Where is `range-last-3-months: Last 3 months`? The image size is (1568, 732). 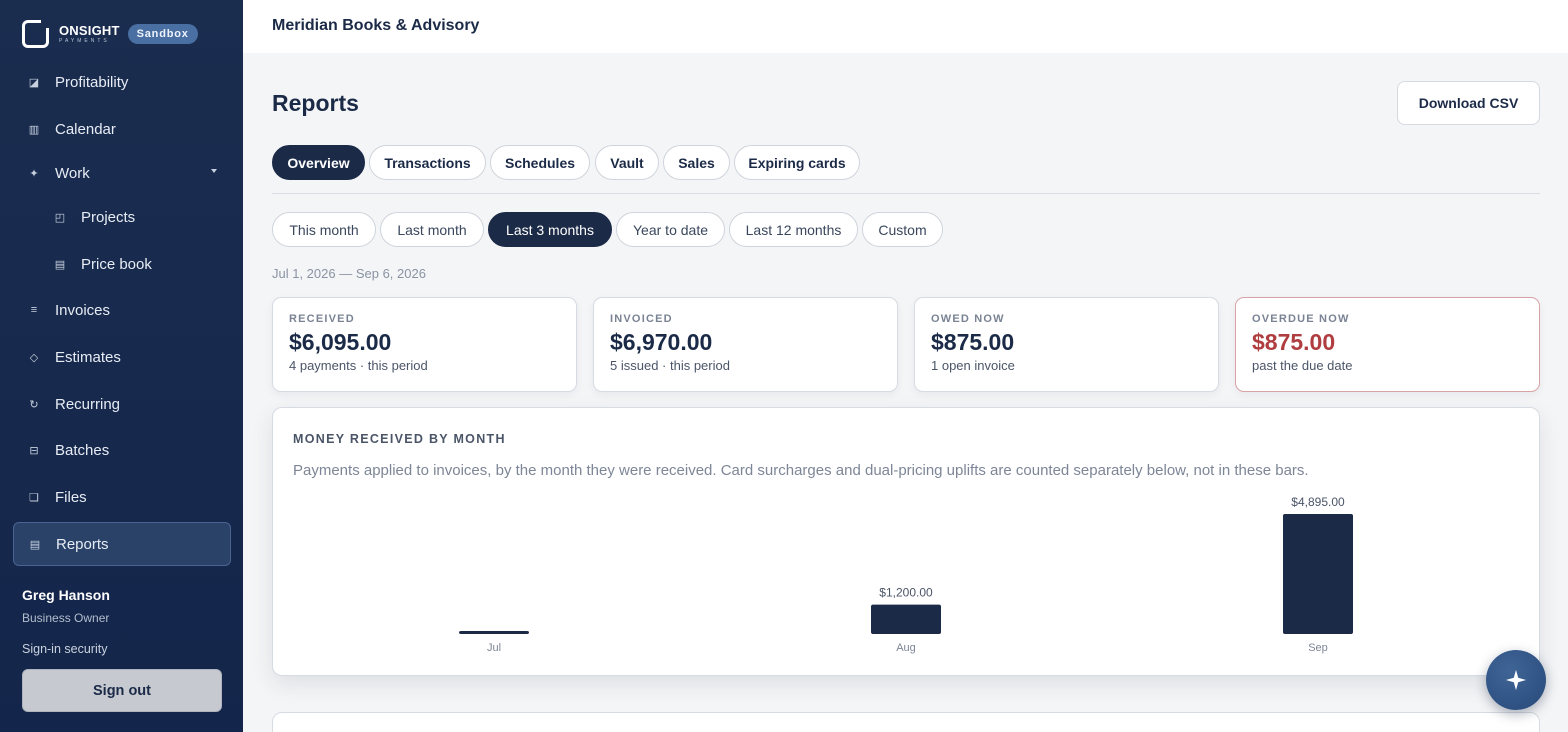 range-last-3-months: Last 3 months is located at coordinates (550, 229).